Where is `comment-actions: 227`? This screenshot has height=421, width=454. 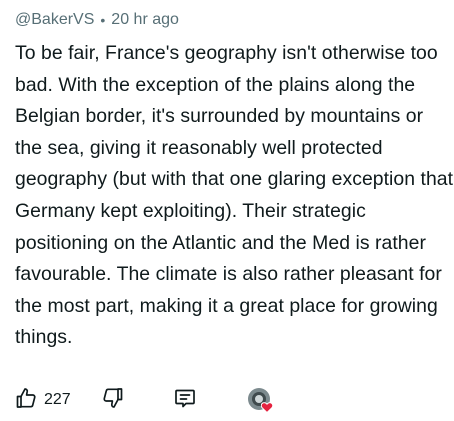 comment-actions: 227 is located at coordinates (145, 400).